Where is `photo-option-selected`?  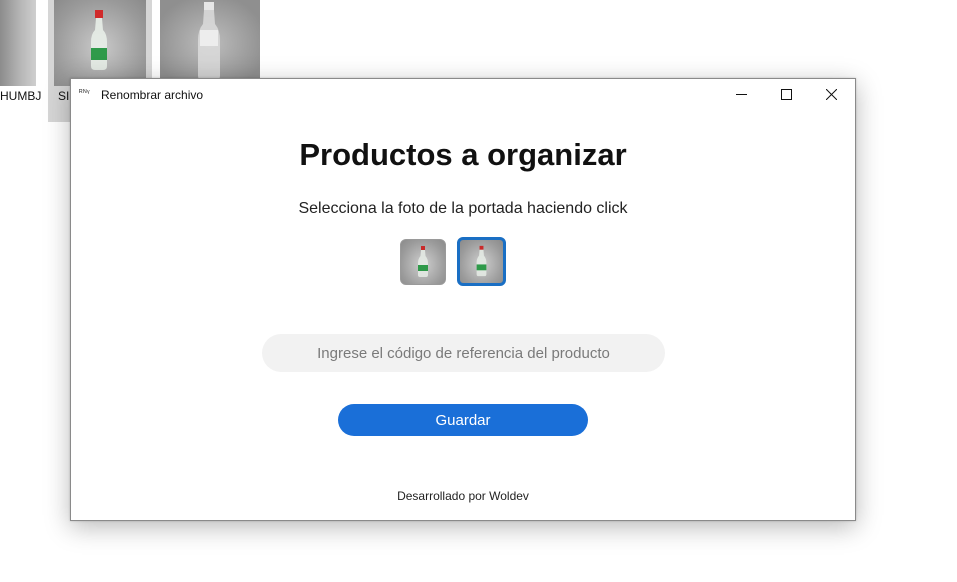 photo-option-selected is located at coordinates (481, 261).